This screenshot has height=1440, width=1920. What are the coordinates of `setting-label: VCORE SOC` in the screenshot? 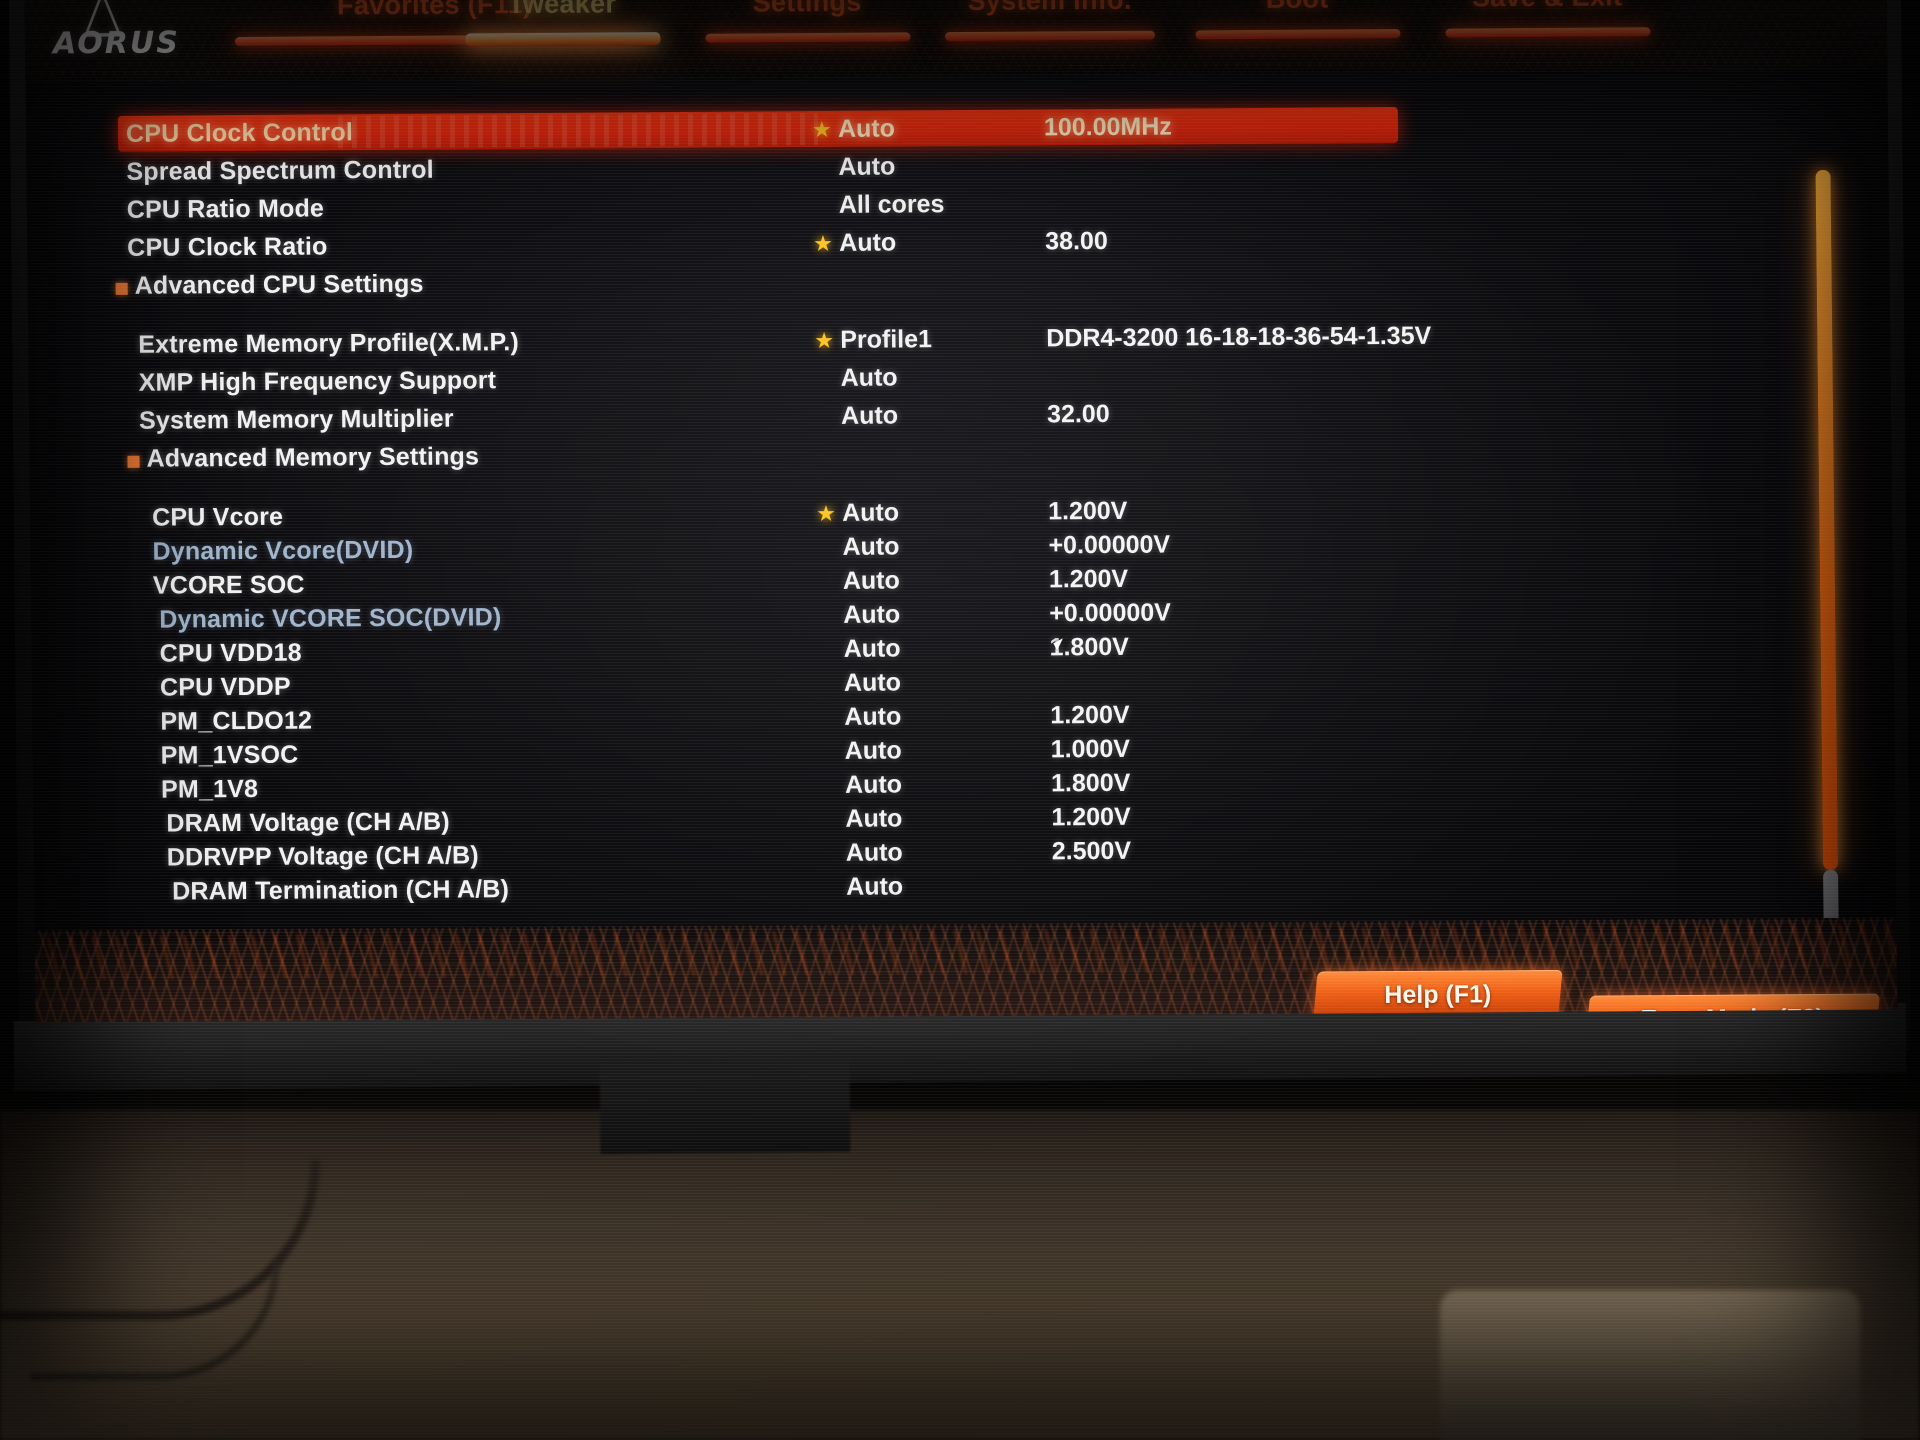 It's located at (228, 585).